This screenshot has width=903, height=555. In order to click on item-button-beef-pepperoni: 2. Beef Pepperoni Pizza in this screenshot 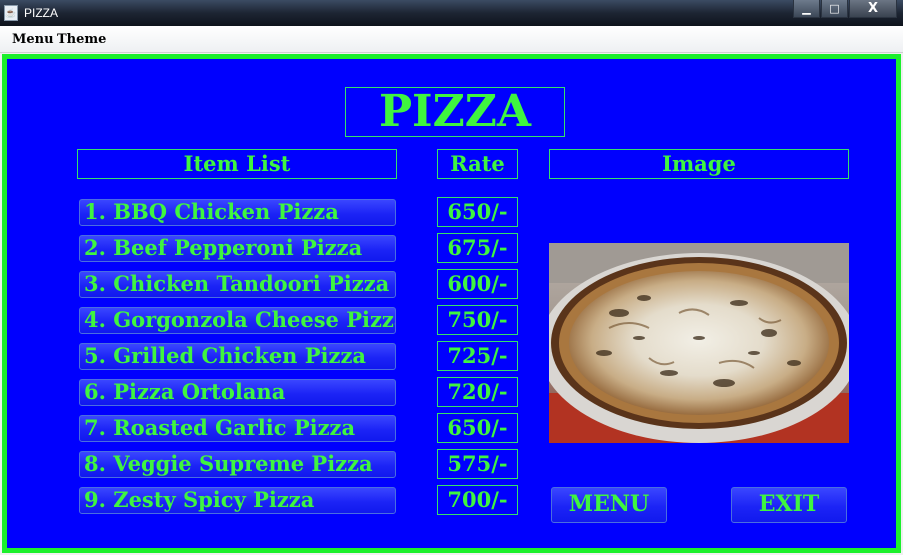, I will do `click(237, 248)`.